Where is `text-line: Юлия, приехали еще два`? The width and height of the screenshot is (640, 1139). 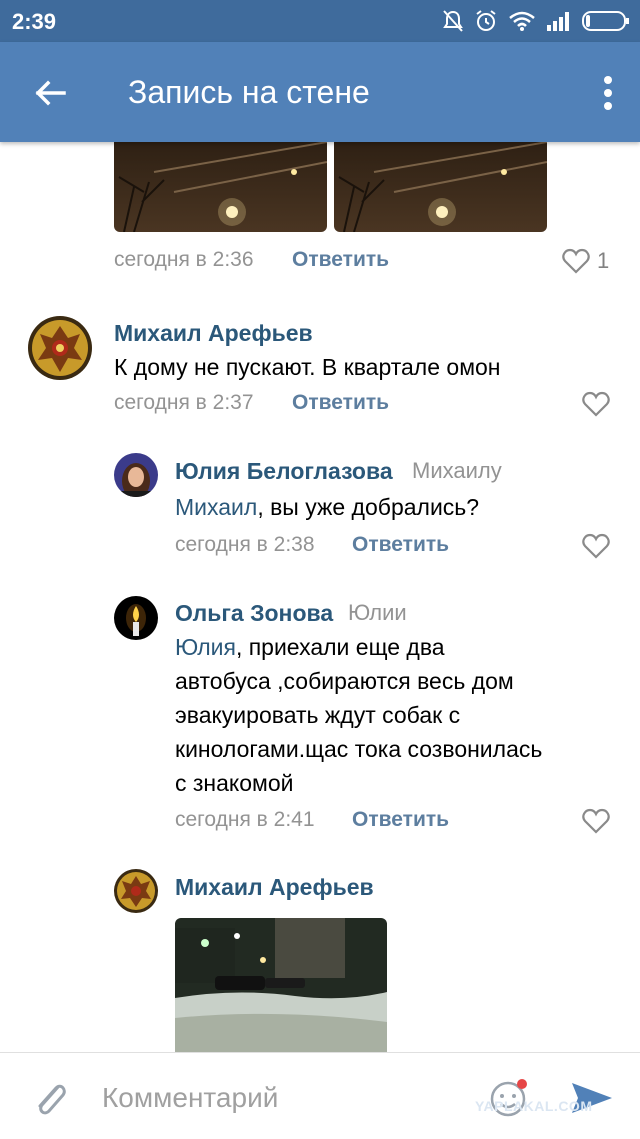 text-line: Юлия, приехали еще два is located at coordinates (400, 647).